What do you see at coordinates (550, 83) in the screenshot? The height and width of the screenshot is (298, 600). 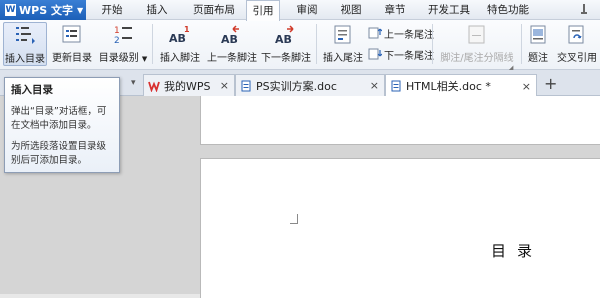 I see `new-tab-button: +` at bounding box center [550, 83].